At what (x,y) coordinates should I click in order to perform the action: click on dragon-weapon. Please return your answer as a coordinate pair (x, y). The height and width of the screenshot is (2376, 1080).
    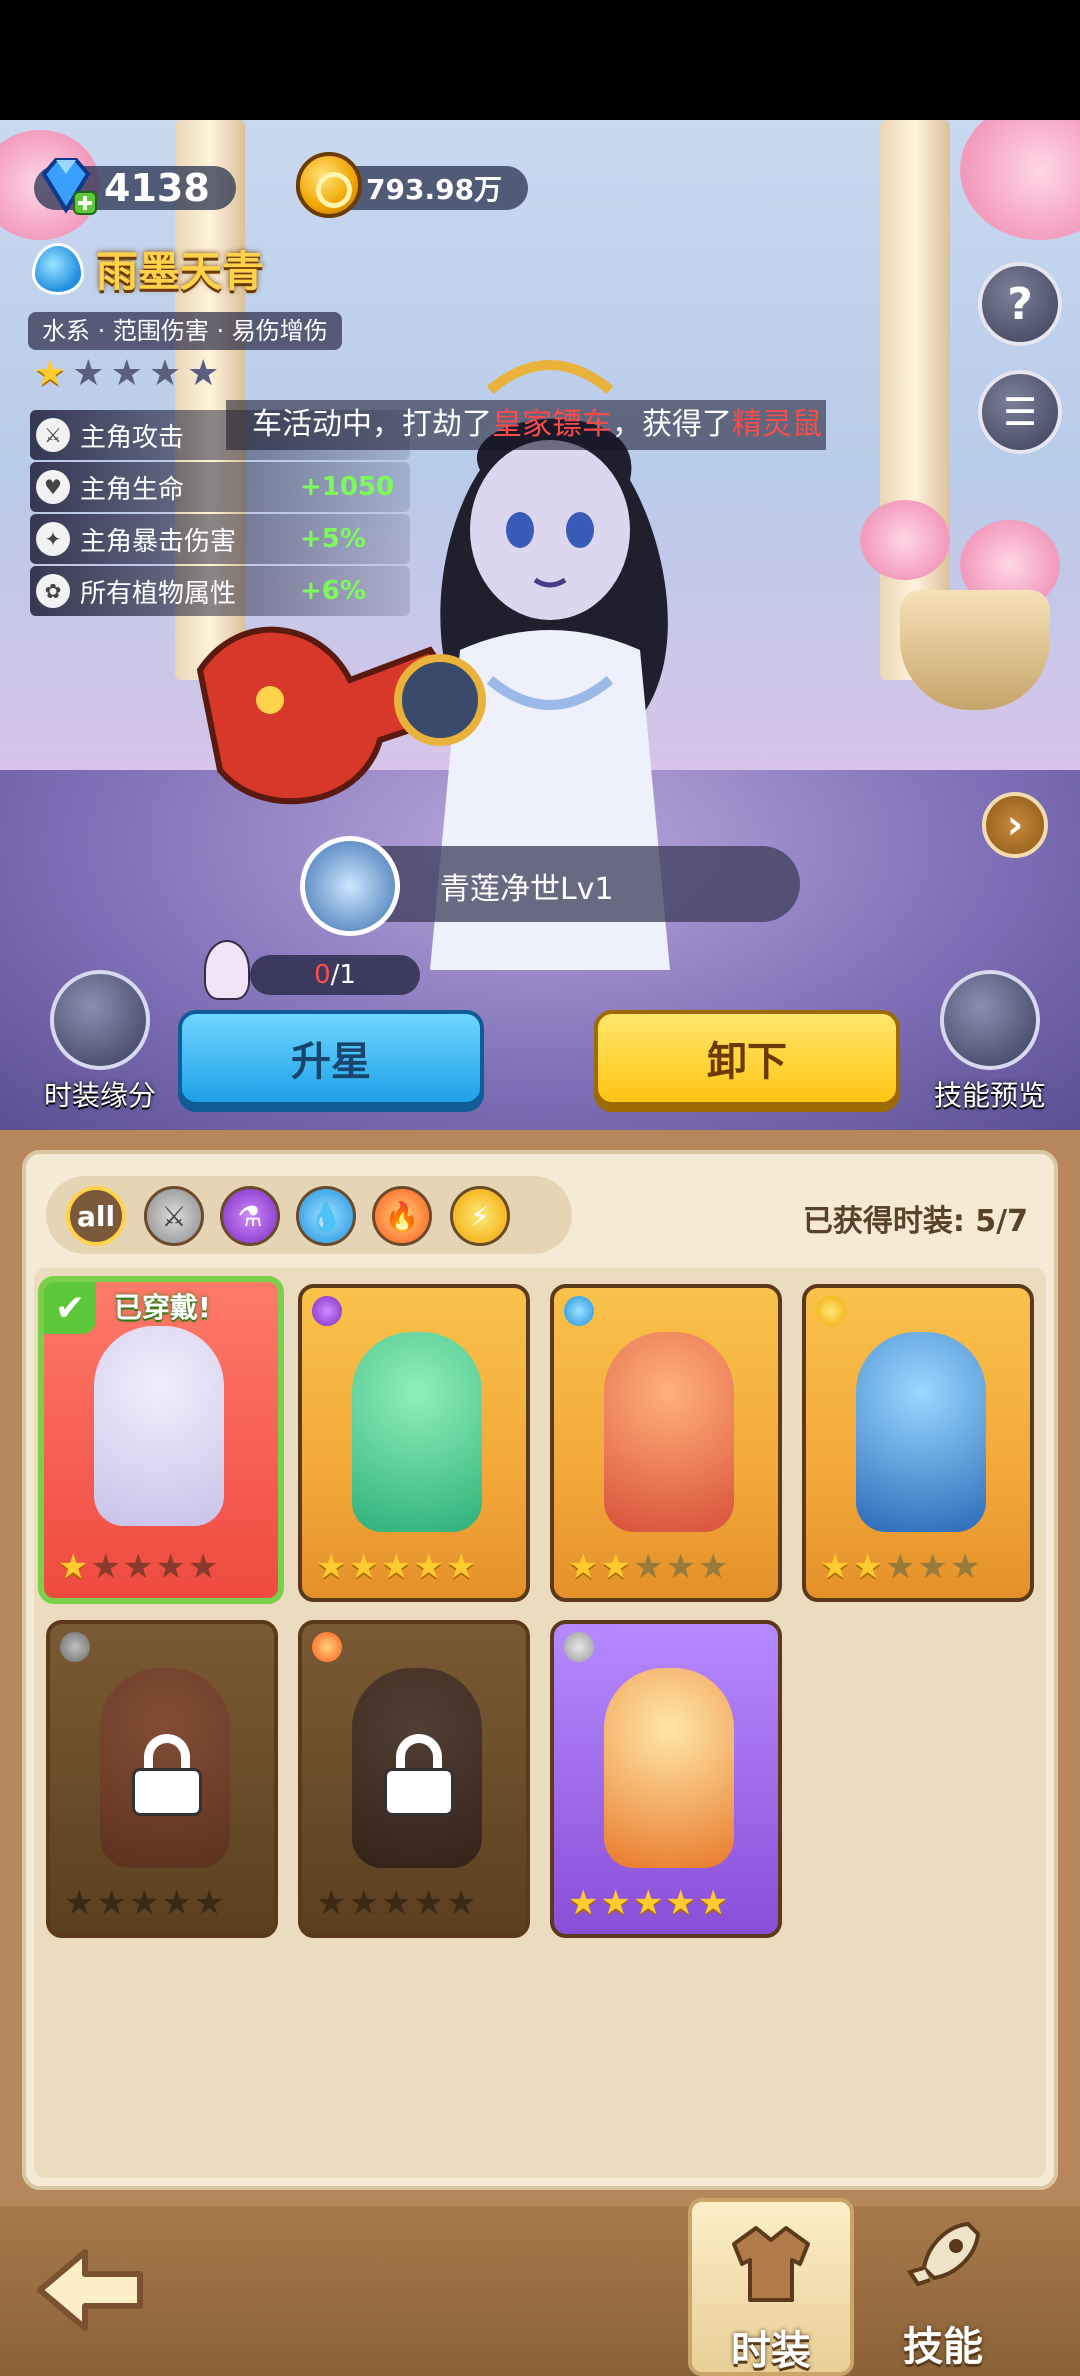
    Looking at the image, I should click on (341, 715).